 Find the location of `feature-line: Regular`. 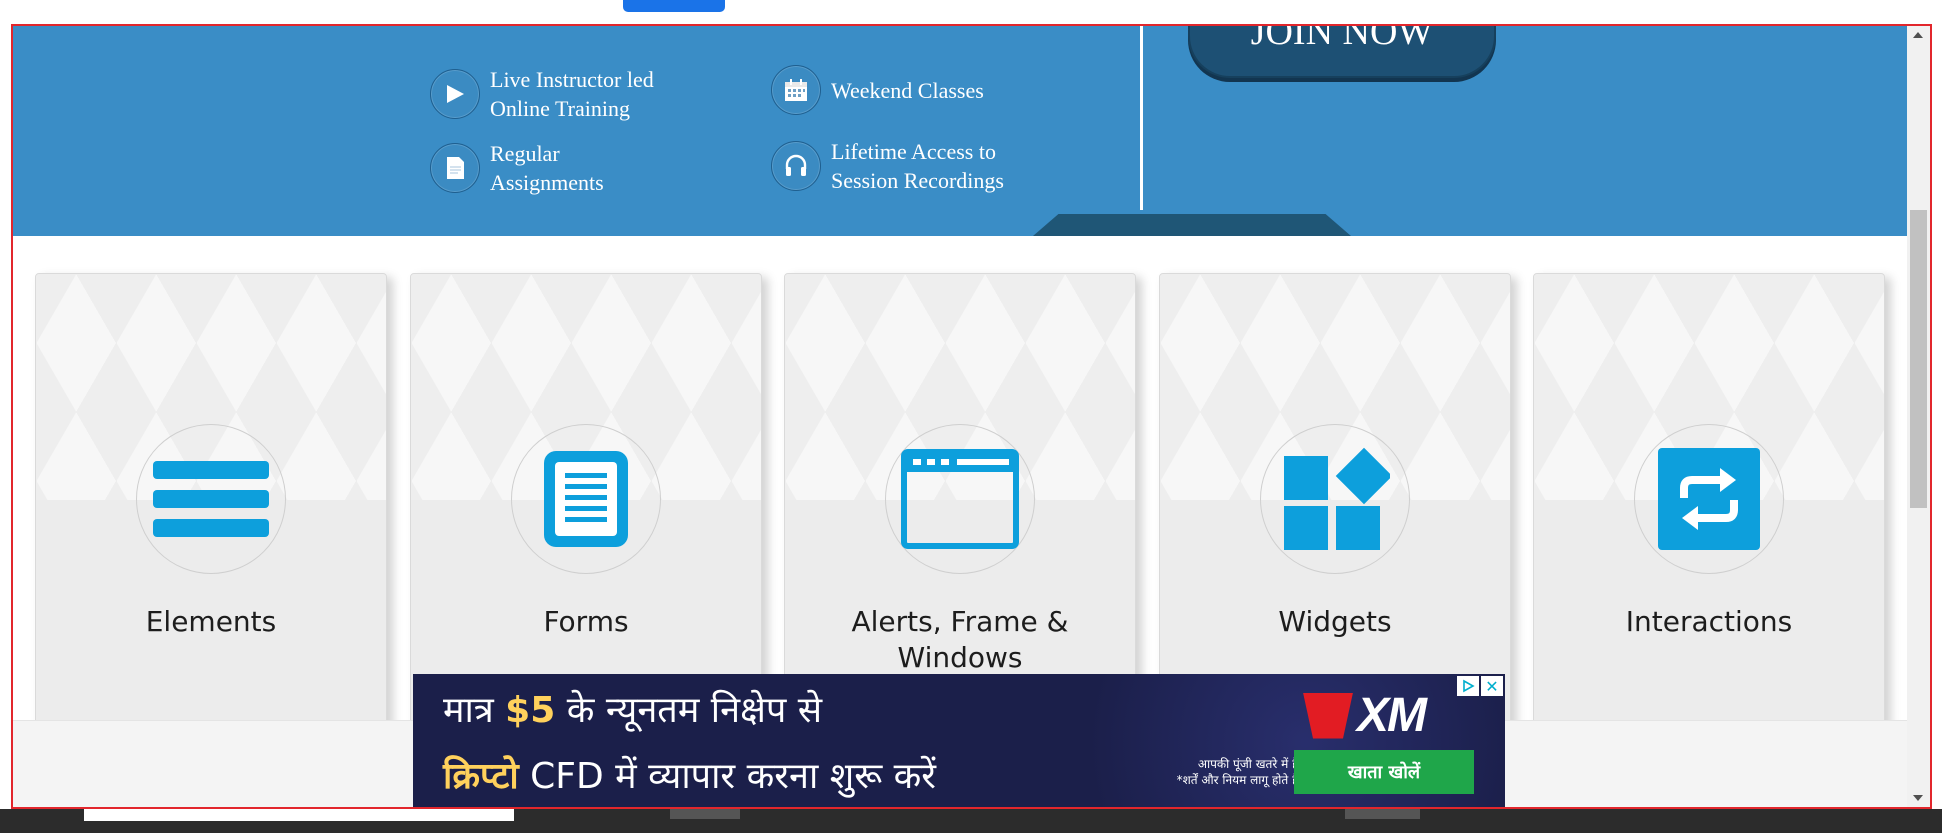

feature-line: Regular is located at coordinates (525, 153).